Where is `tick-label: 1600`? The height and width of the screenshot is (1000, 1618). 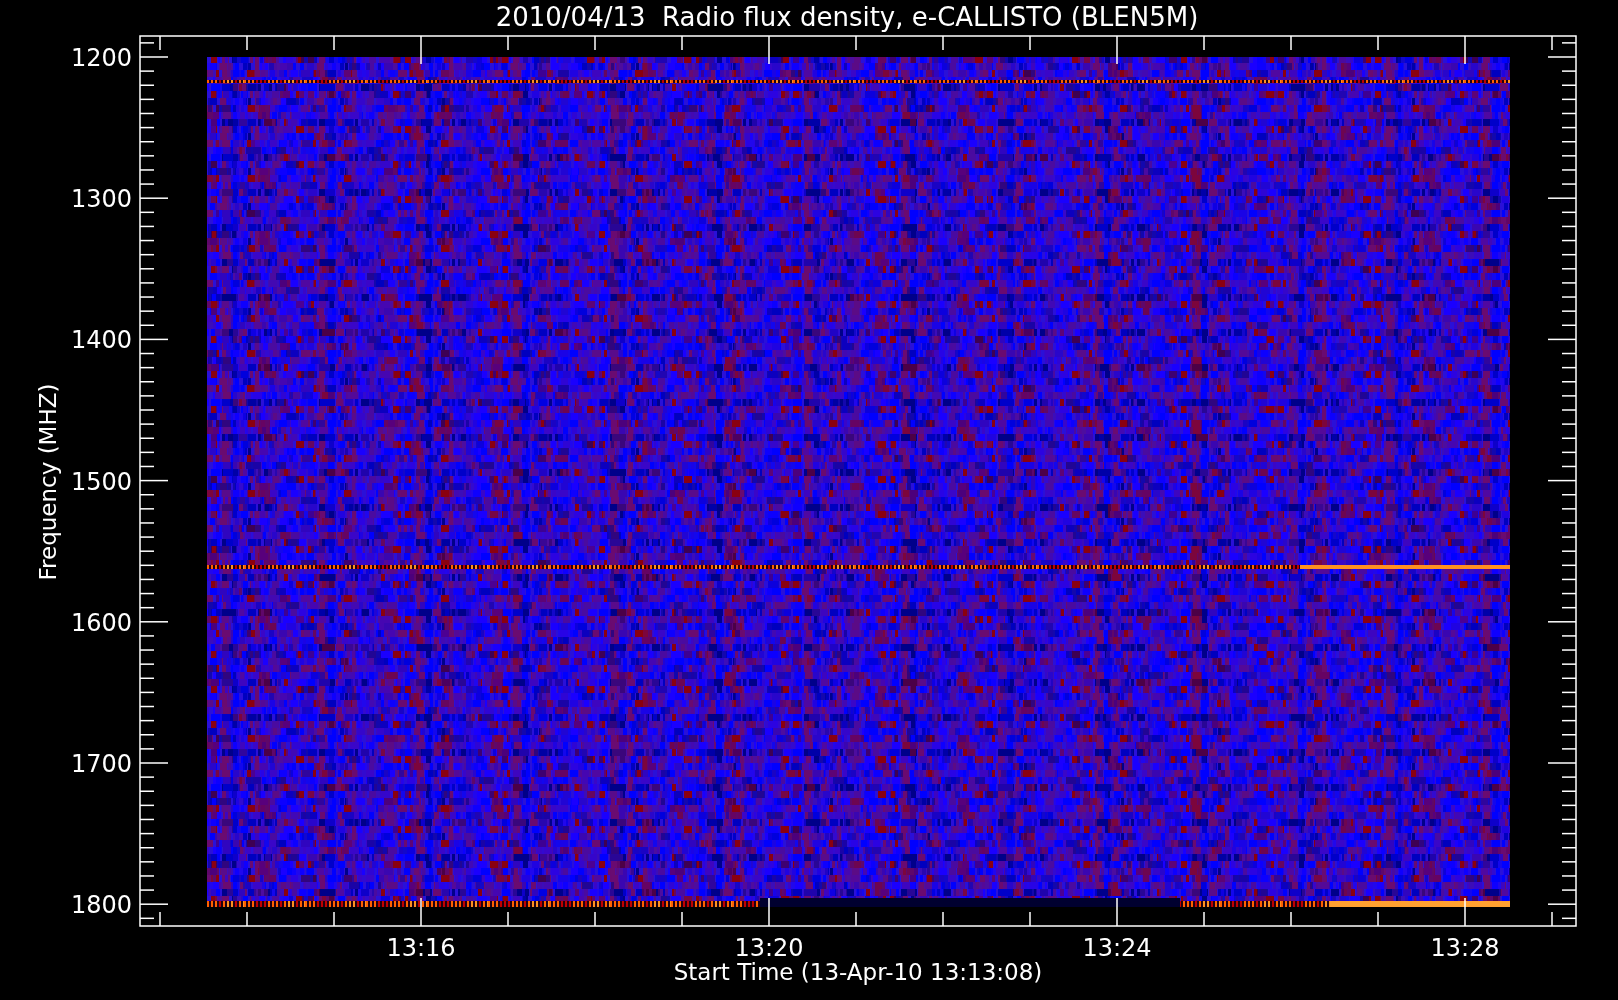 tick-label: 1600 is located at coordinates (101, 622).